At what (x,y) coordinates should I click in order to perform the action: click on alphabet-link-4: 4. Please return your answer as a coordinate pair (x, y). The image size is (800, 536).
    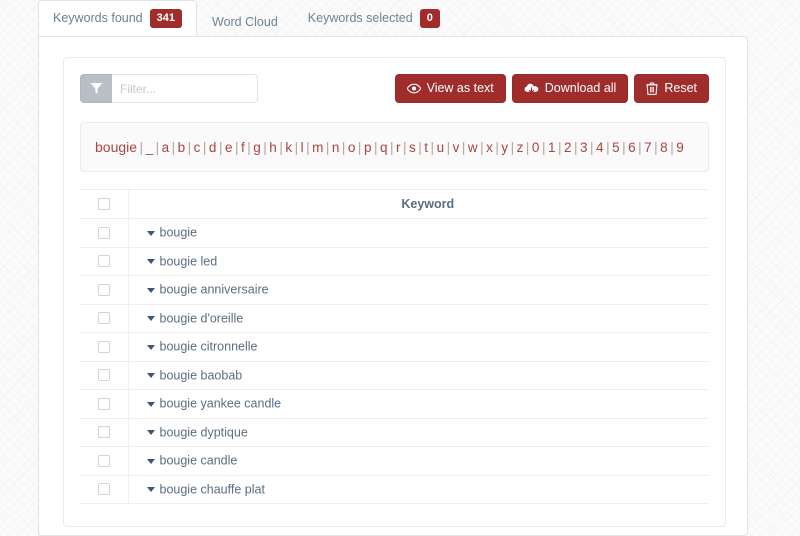
    Looking at the image, I should click on (600, 147).